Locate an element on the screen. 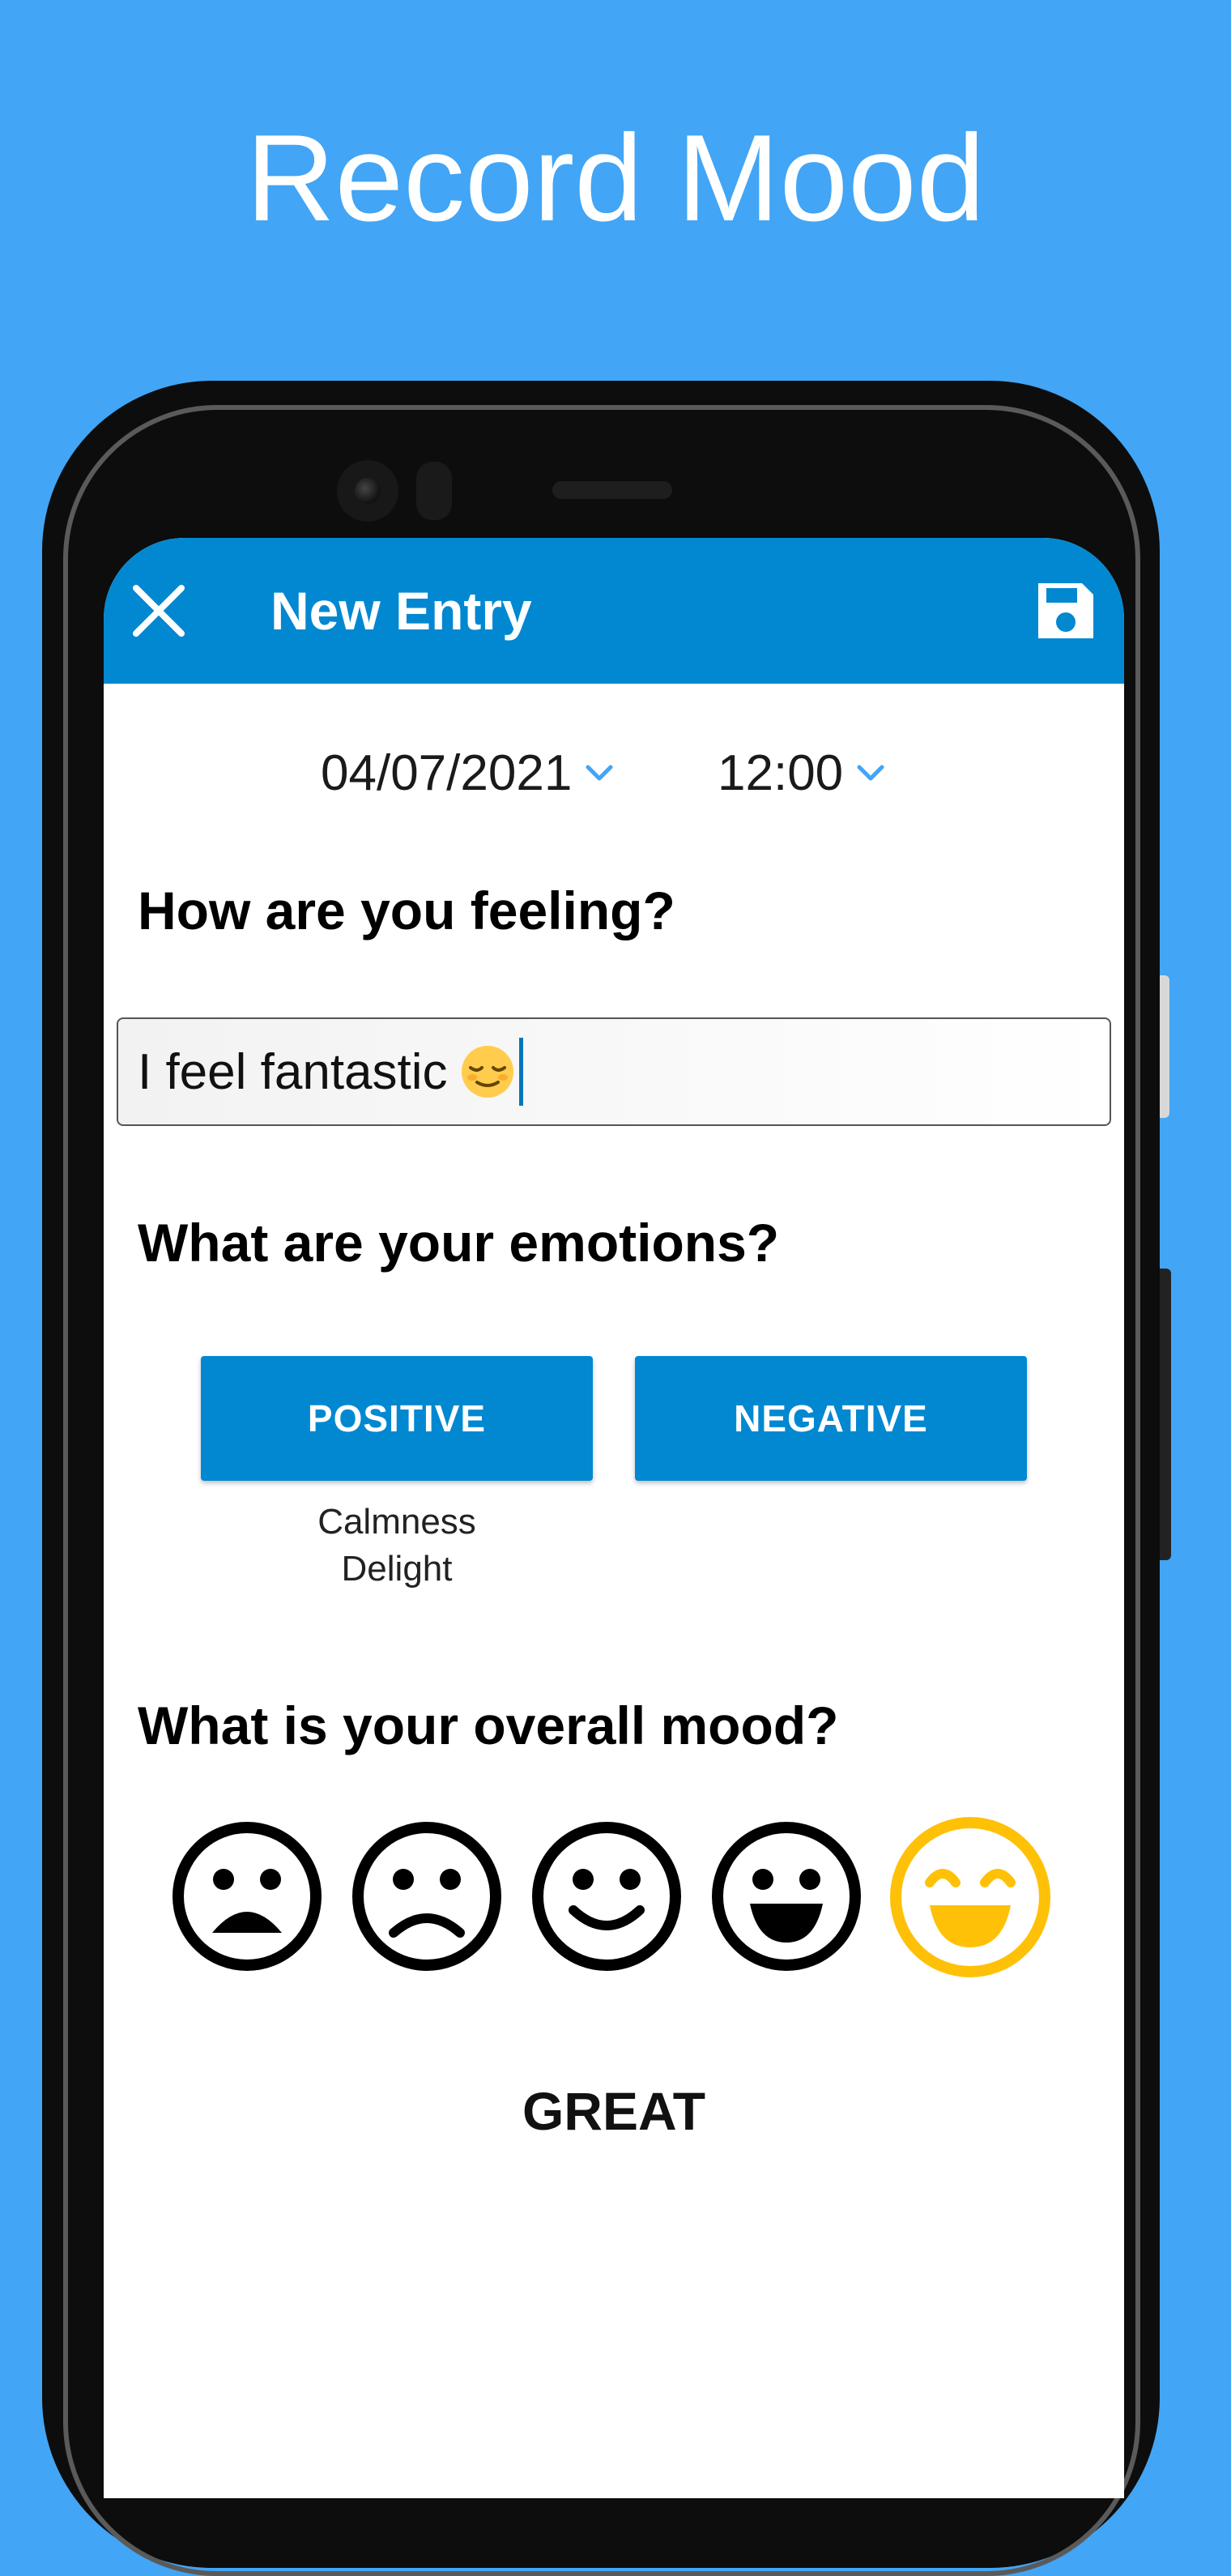 The width and height of the screenshot is (1231, 2576). feeling-input-text: I feel fantastic is located at coordinates (293, 1071).